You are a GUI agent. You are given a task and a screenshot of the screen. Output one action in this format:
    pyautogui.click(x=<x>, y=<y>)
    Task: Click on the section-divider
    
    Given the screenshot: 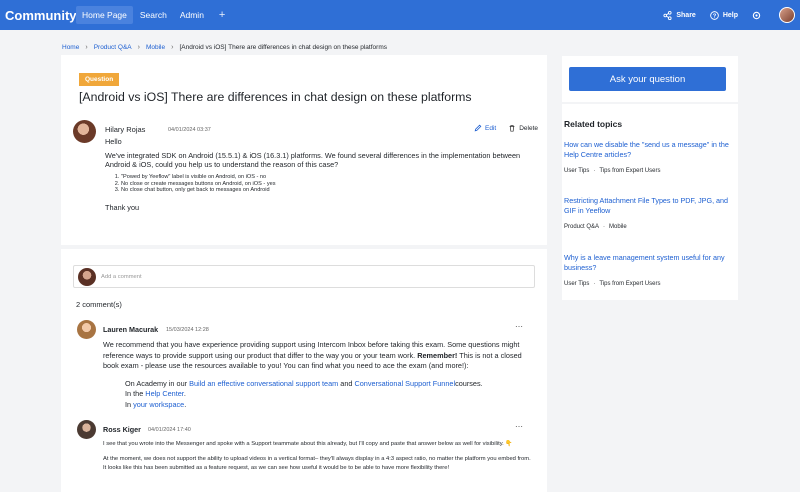 What is the action you would take?
    pyautogui.click(x=304, y=247)
    